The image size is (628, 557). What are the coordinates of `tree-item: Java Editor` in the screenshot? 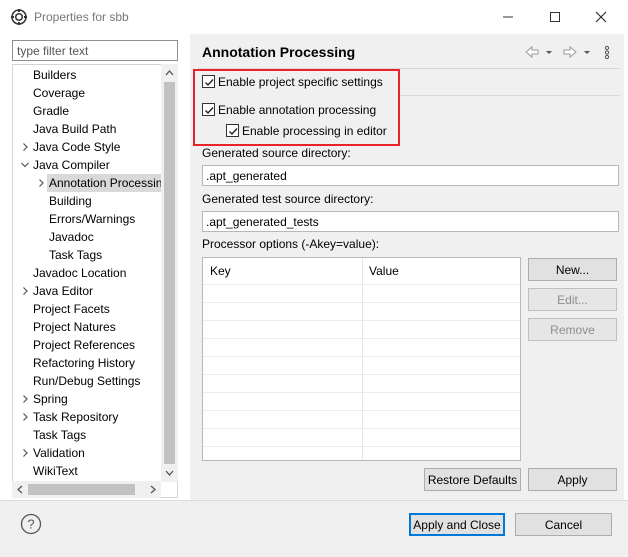 It's located at (88, 291).